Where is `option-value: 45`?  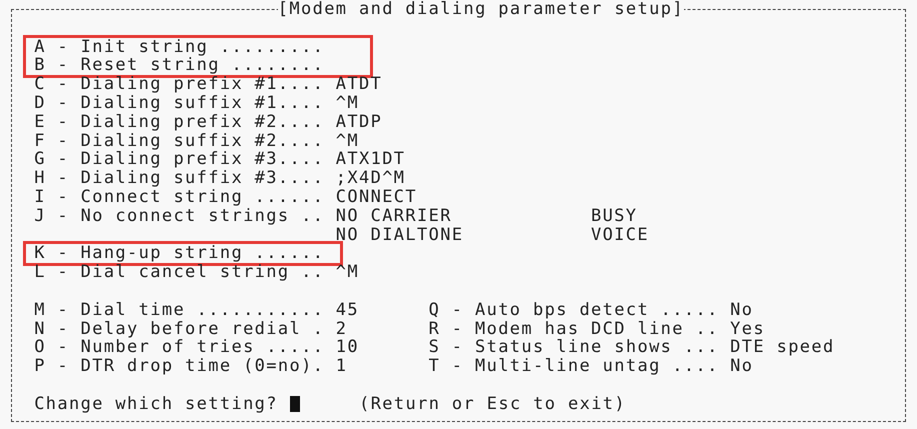
option-value: 45 is located at coordinates (348, 310).